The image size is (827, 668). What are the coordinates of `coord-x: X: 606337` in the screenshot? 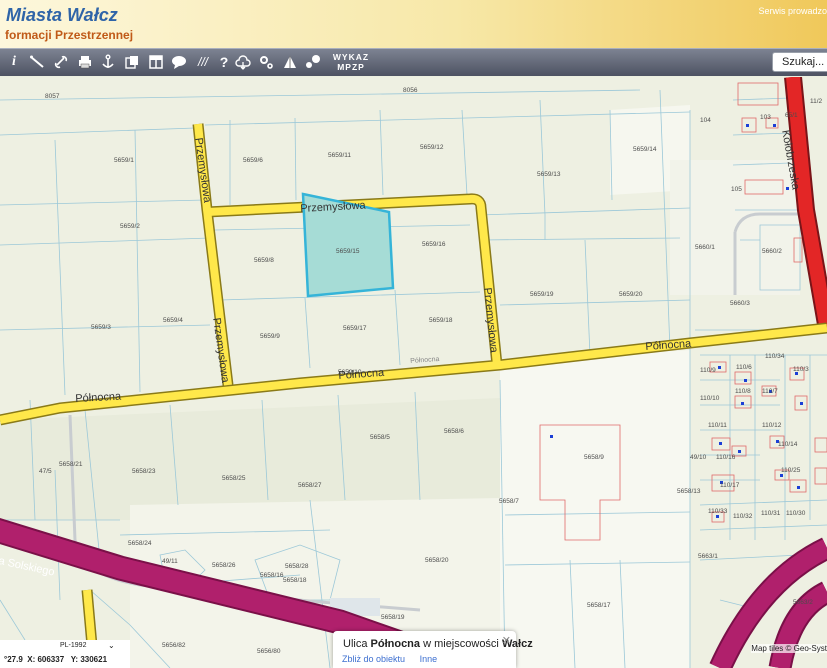 It's located at (46, 659).